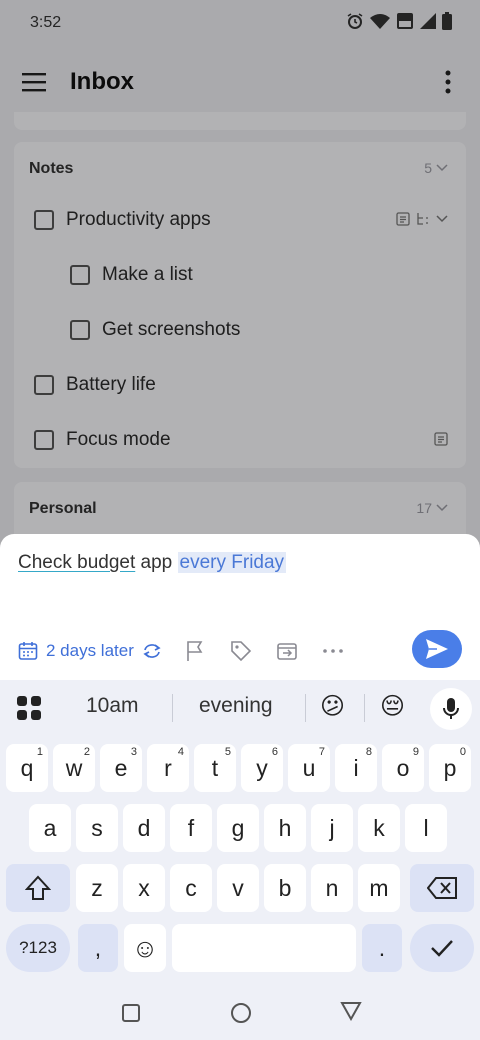  I want to click on key-i: i8, so click(356, 768).